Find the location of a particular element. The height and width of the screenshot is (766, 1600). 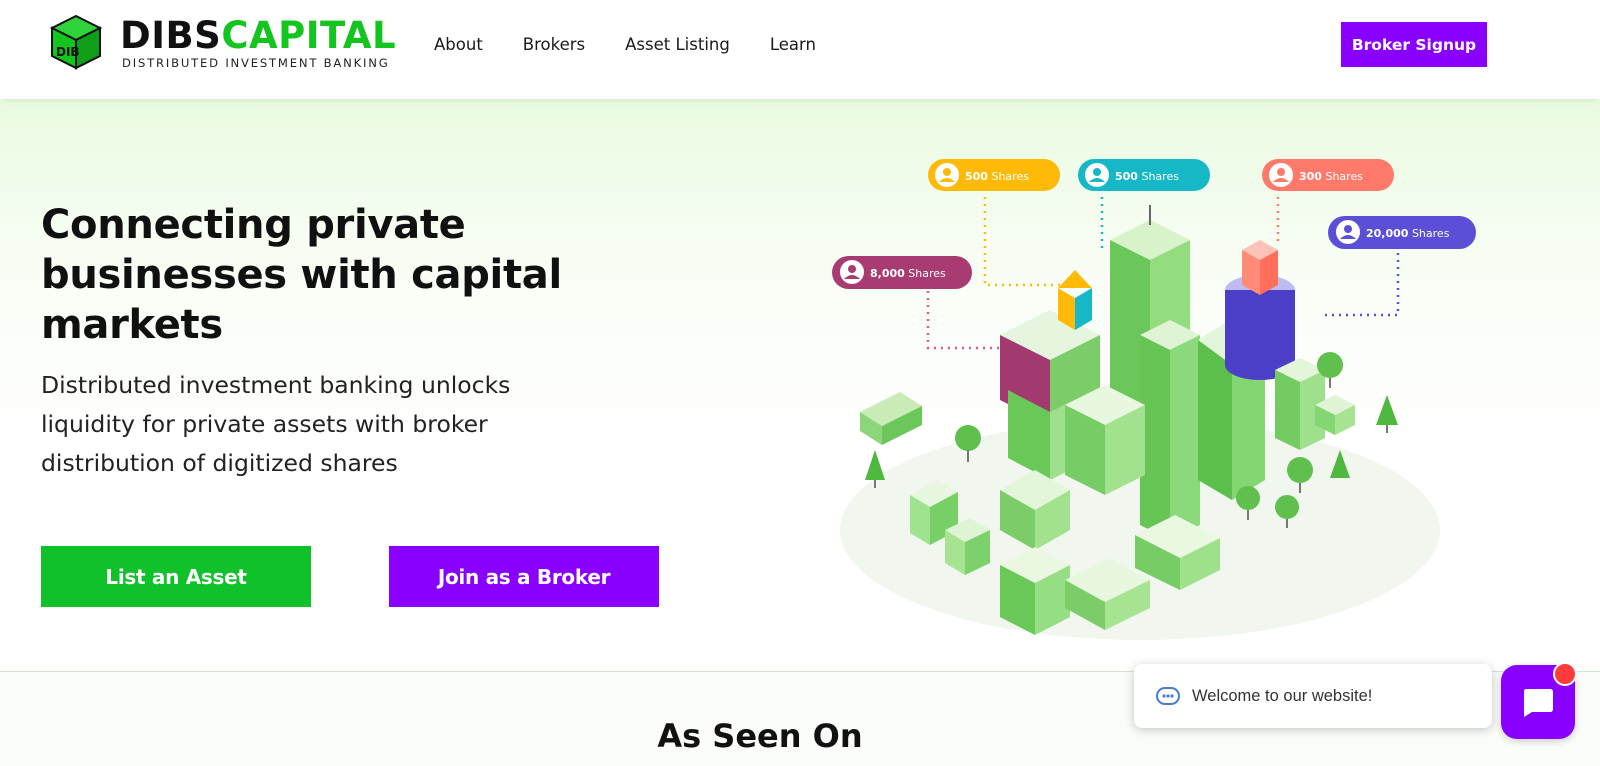

share-tag-20000-indigo: 20,000 Shares is located at coordinates (1402, 232).